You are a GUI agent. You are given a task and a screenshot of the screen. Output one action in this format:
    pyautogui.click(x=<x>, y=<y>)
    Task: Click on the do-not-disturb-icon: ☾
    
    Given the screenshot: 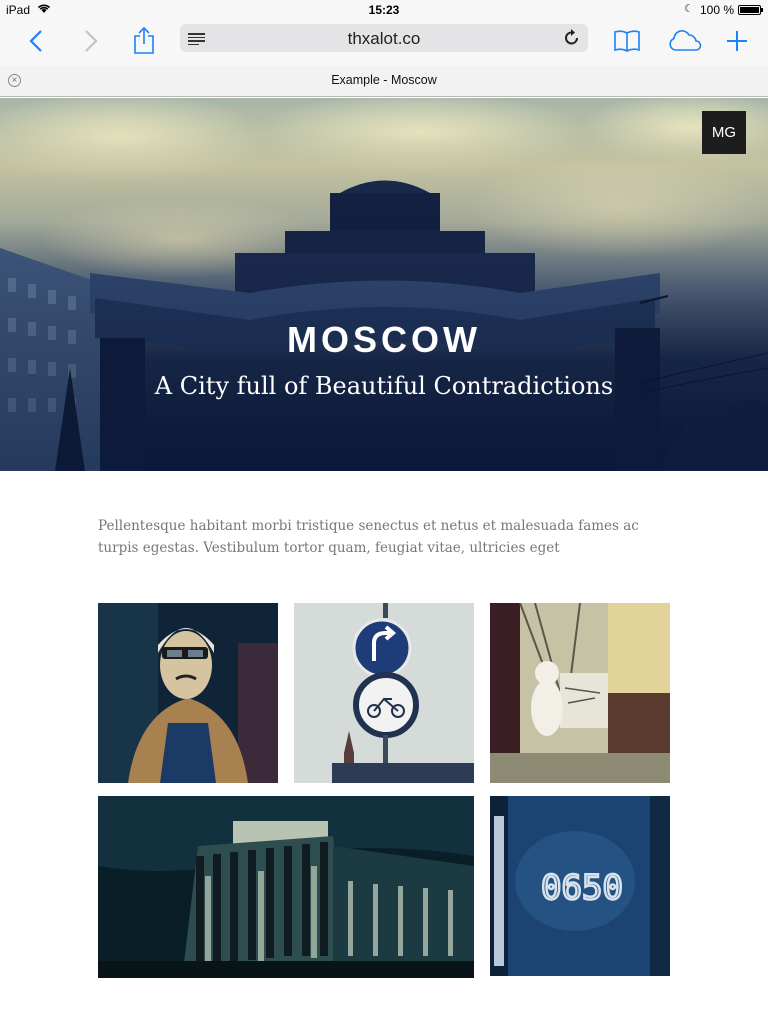 What is the action you would take?
    pyautogui.click(x=689, y=9)
    